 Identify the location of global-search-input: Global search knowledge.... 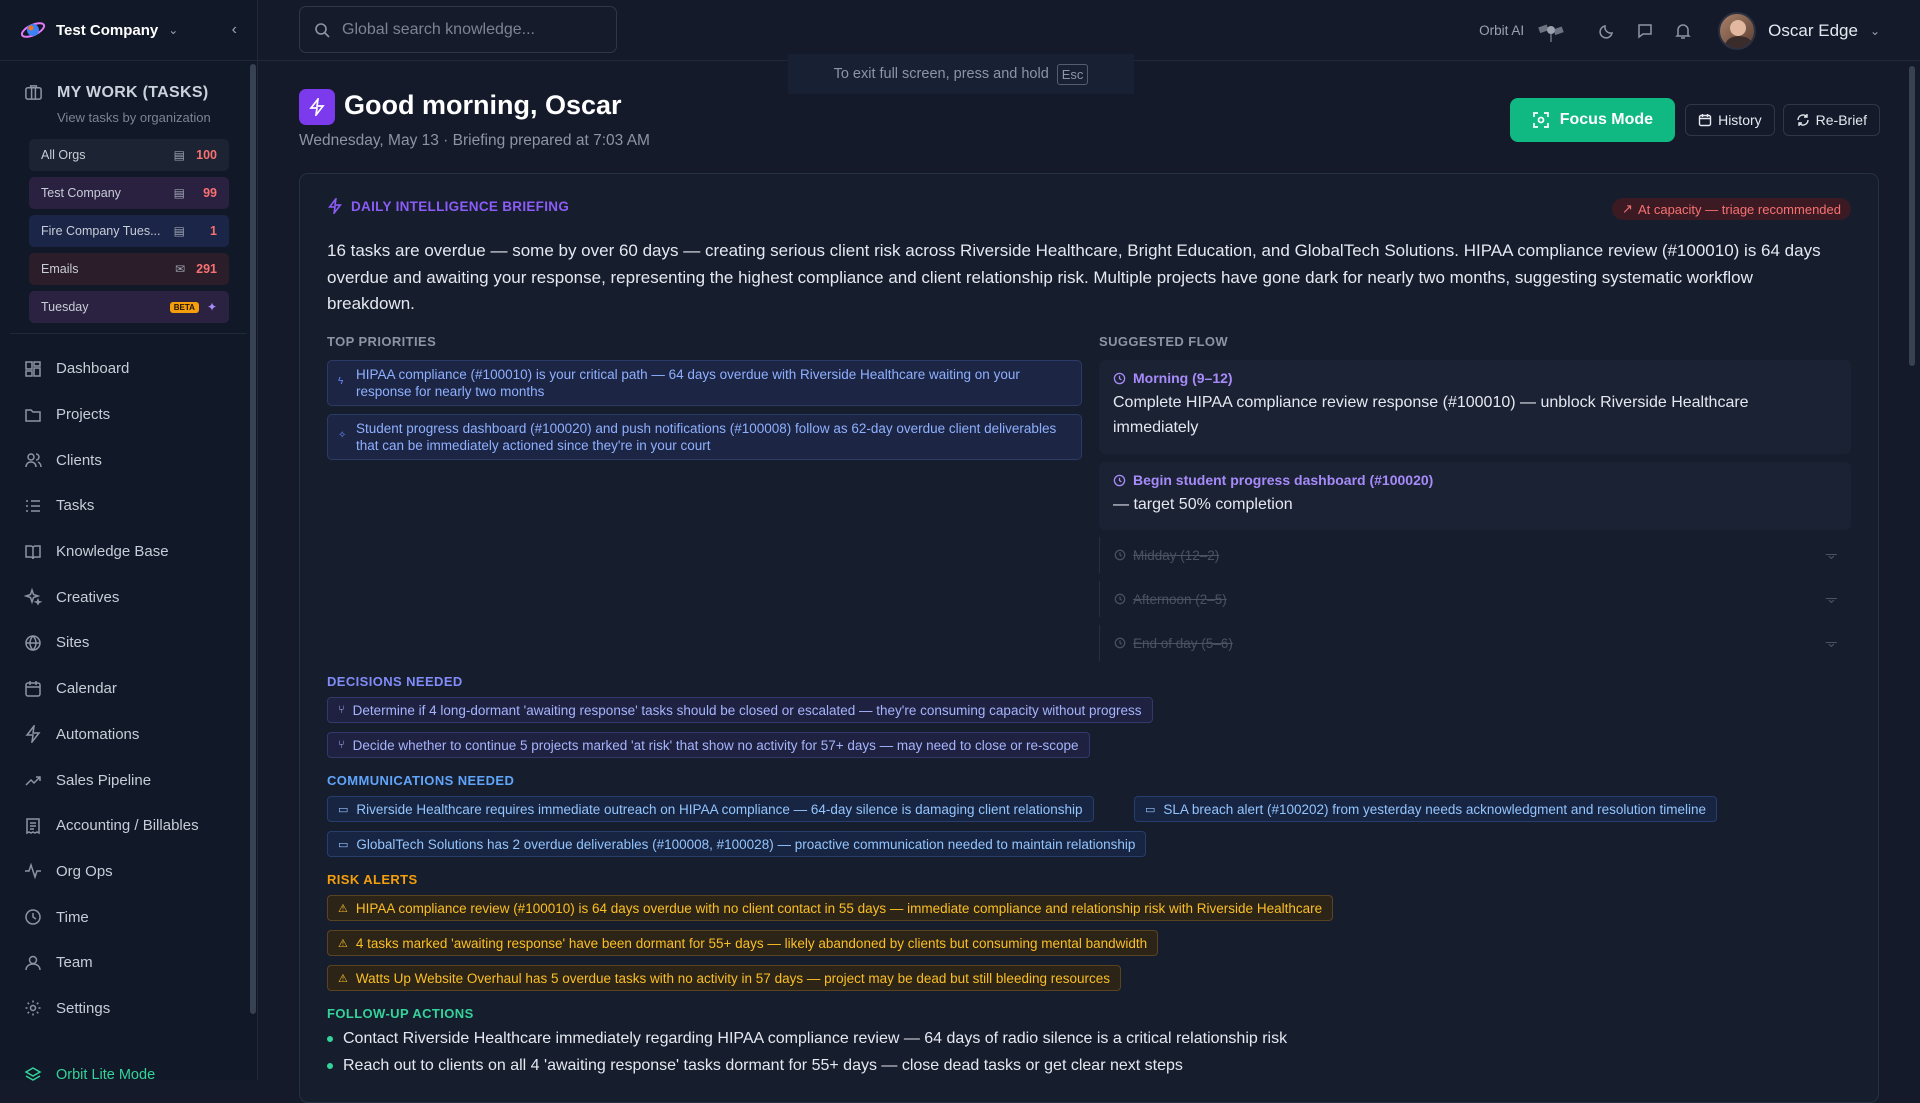
(458, 29).